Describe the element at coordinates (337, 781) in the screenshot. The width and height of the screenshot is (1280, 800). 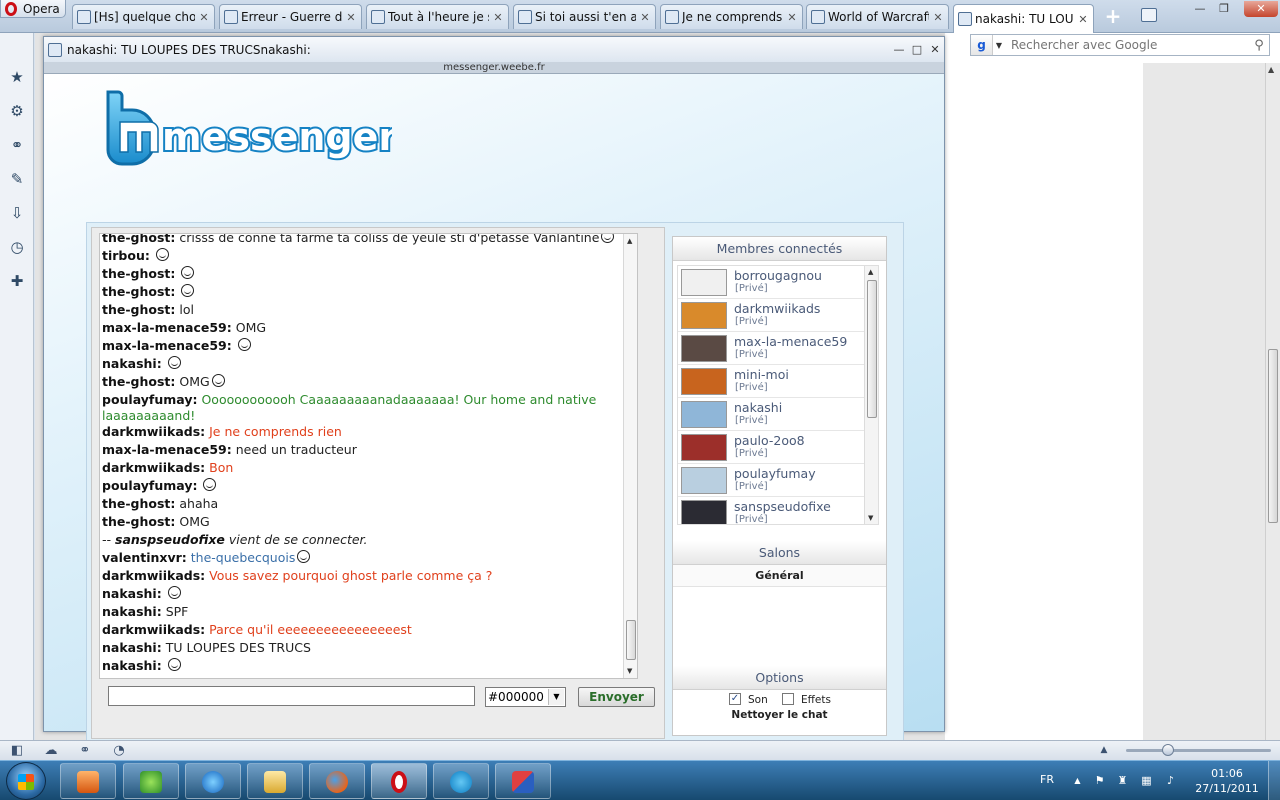
I see `taskbar-firefox` at that location.